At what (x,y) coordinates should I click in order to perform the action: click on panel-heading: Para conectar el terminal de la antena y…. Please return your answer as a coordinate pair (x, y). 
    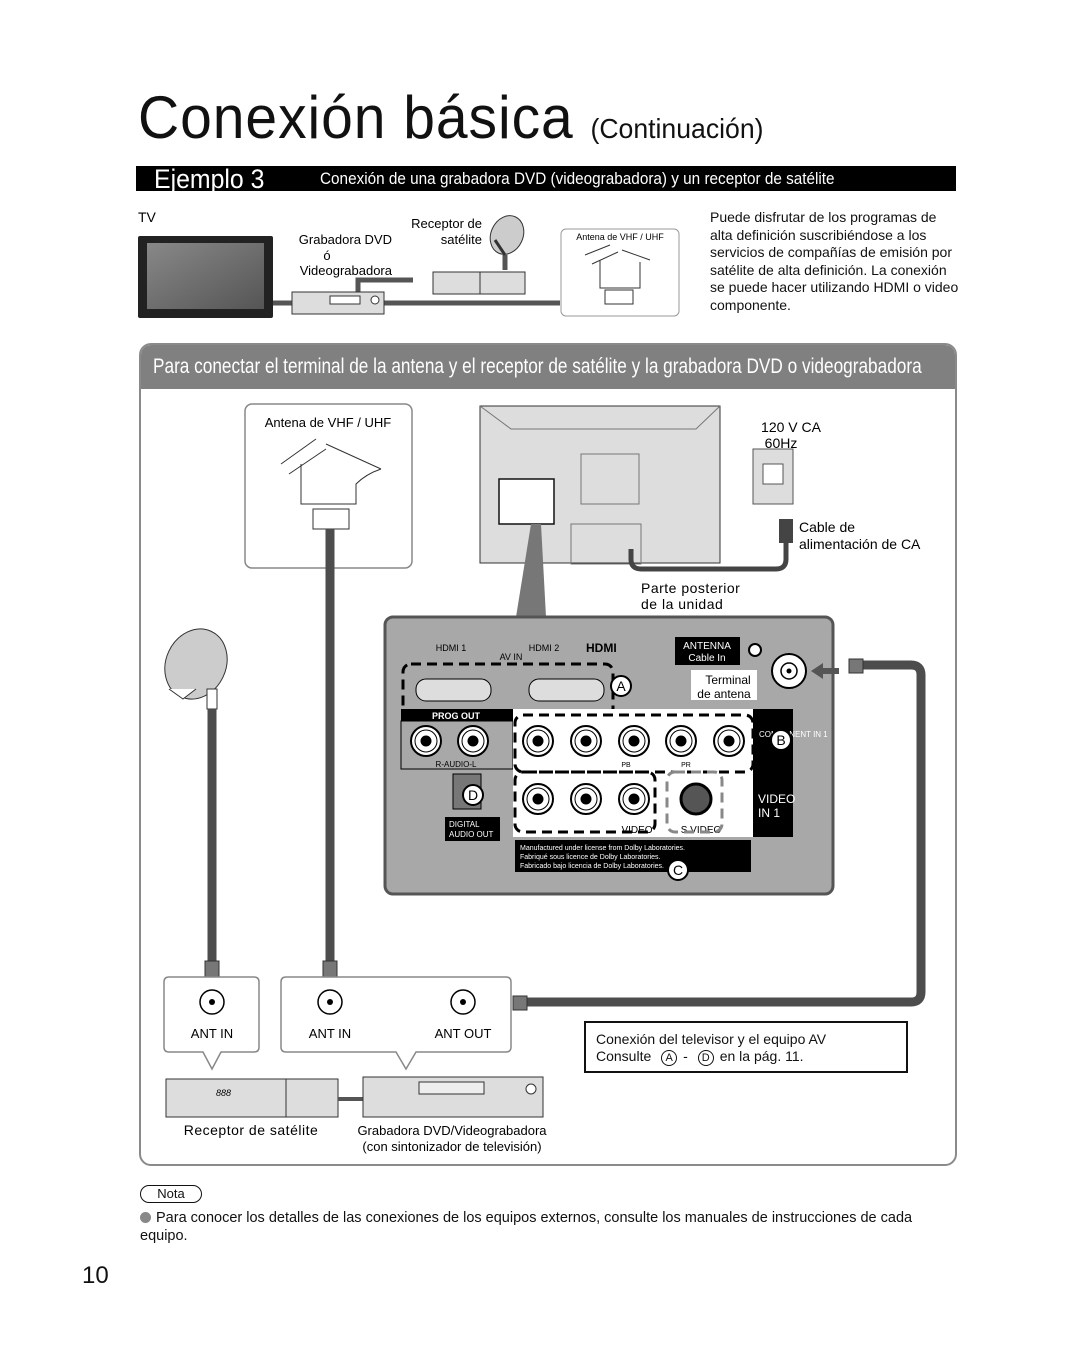
    Looking at the image, I should click on (548, 367).